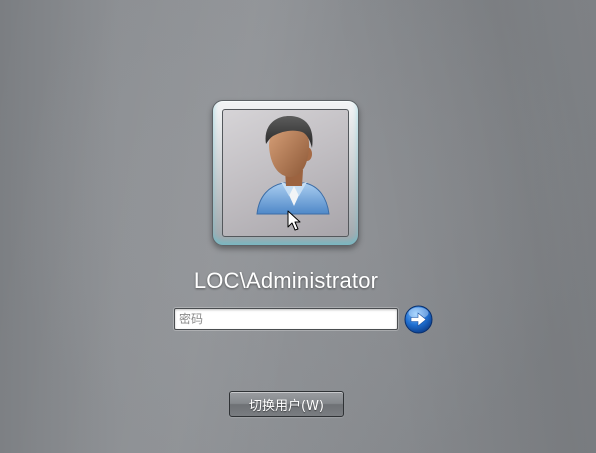 Image resolution: width=596 pixels, height=453 pixels. Describe the element at coordinates (286, 404) in the screenshot. I see `switch-user-button: 切换用户(W)` at that location.